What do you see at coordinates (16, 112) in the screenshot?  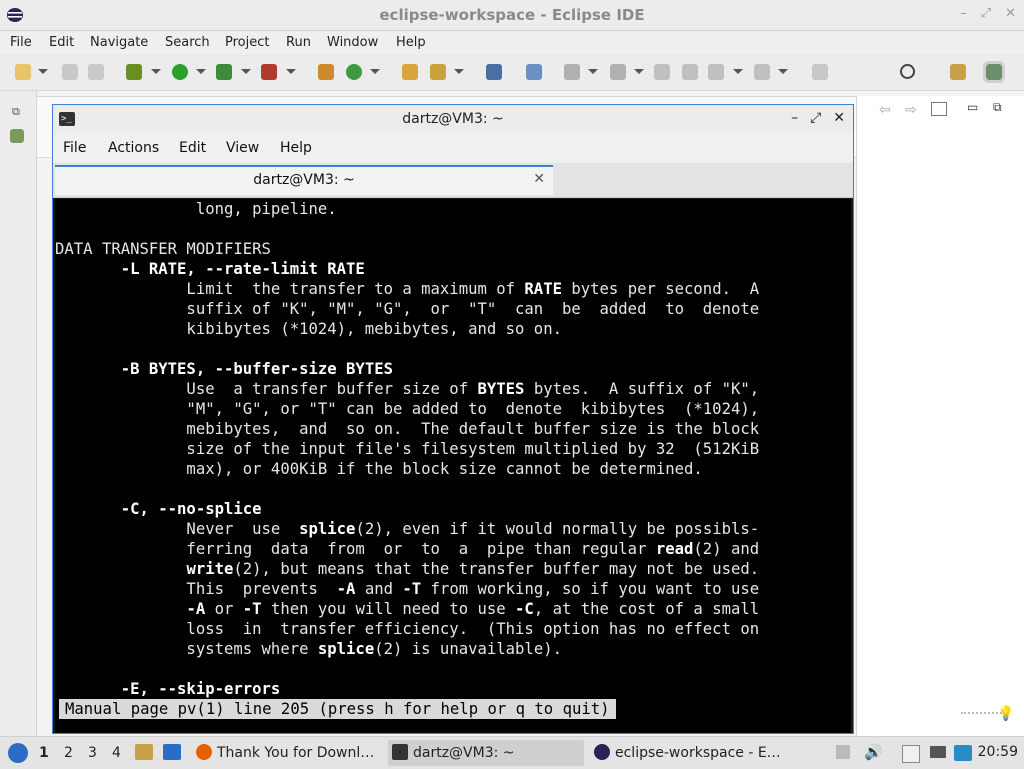 I see `restore-icon: ⧉` at bounding box center [16, 112].